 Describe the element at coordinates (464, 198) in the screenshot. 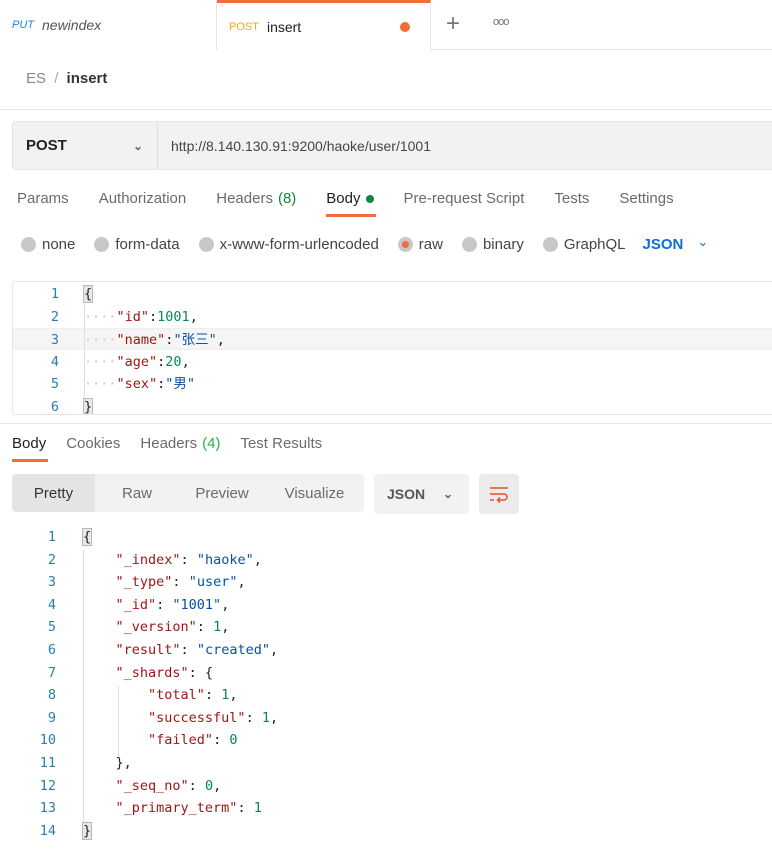

I see `tab-label: Pre-request Script` at that location.